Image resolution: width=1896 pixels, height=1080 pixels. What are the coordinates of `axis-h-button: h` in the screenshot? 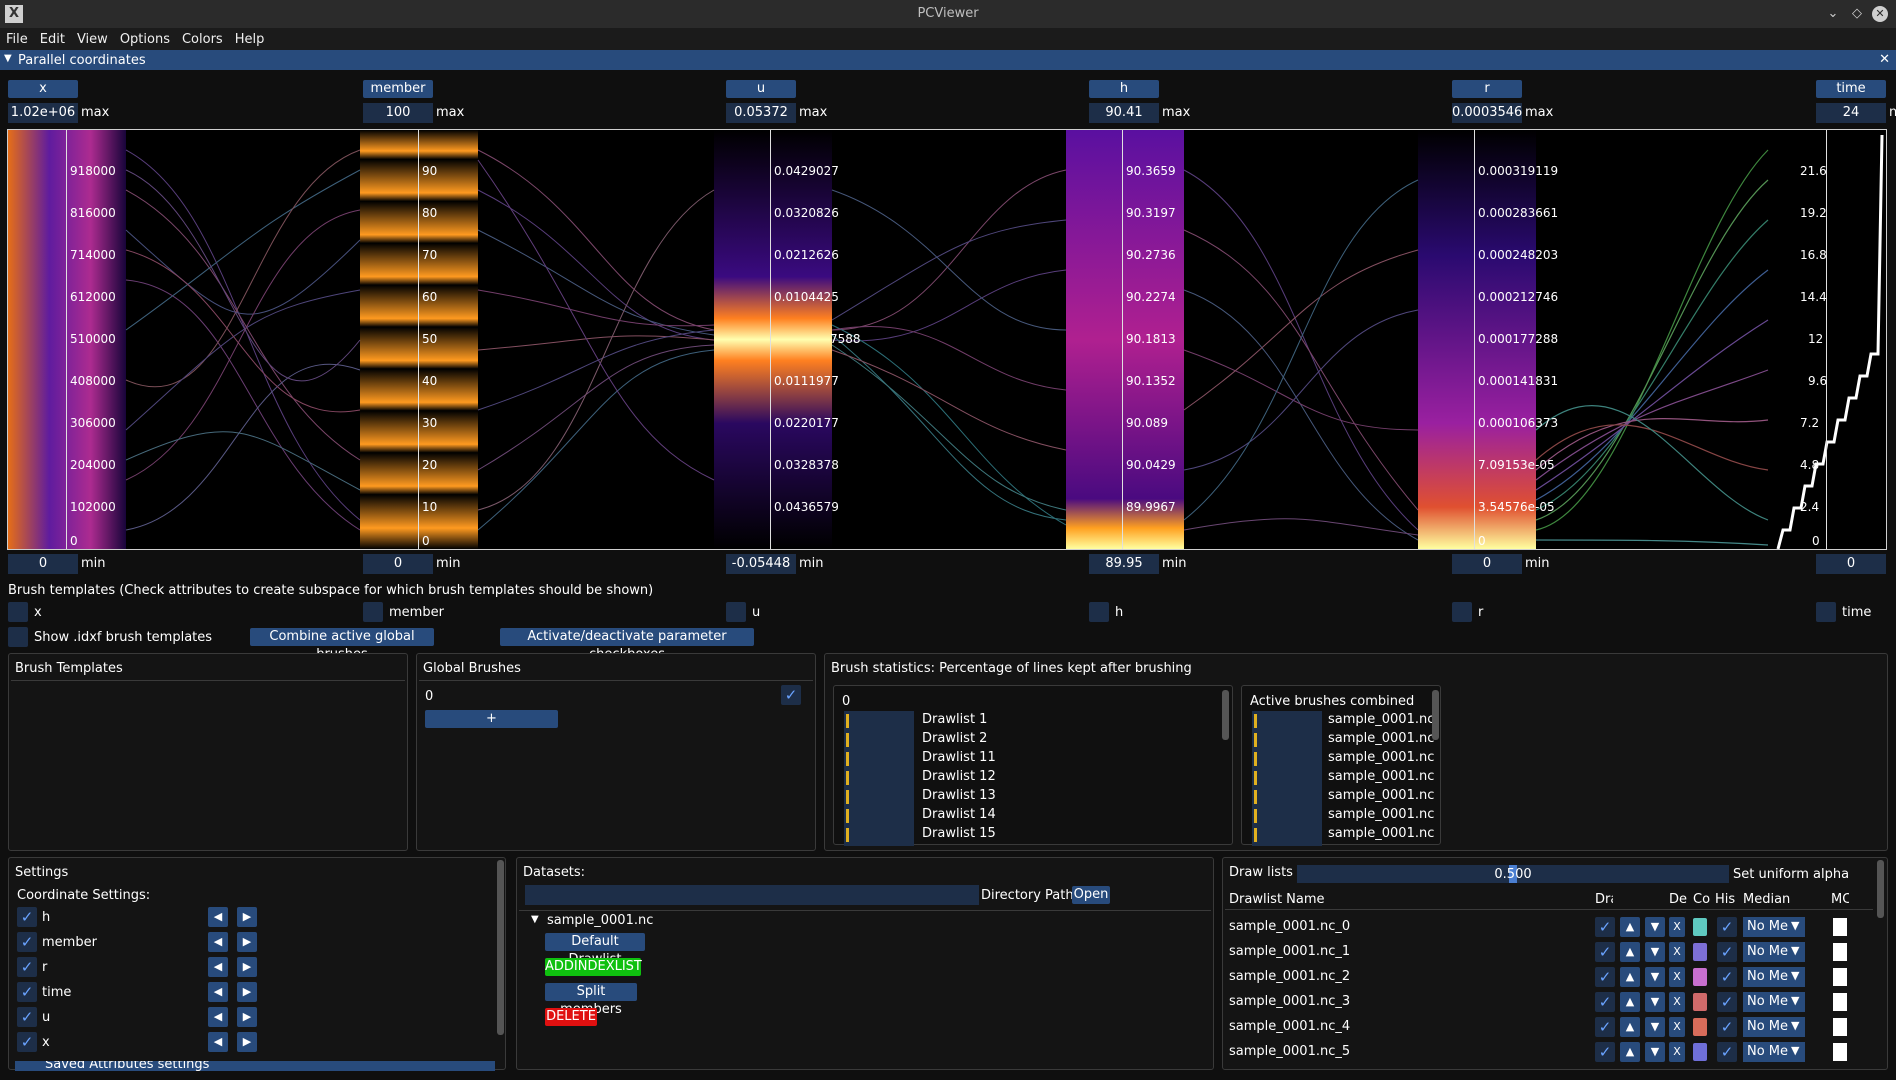 It's located at (1124, 89).